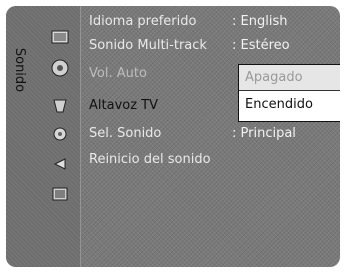  Describe the element at coordinates (125, 133) in the screenshot. I see `menu-row-label: Sel. Sonido` at that location.